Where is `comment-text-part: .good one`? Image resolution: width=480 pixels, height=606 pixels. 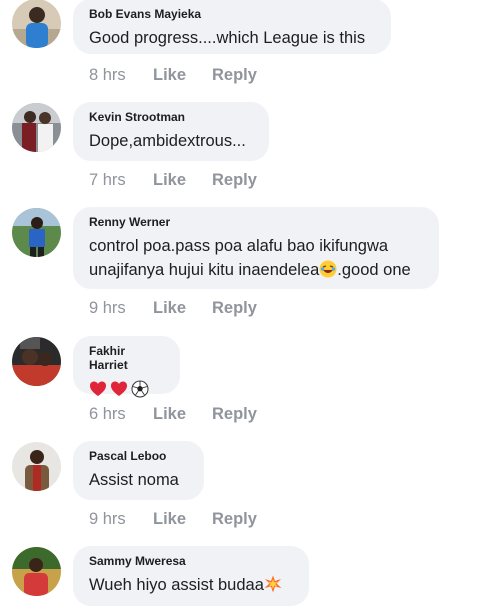
comment-text-part: .good one is located at coordinates (374, 270).